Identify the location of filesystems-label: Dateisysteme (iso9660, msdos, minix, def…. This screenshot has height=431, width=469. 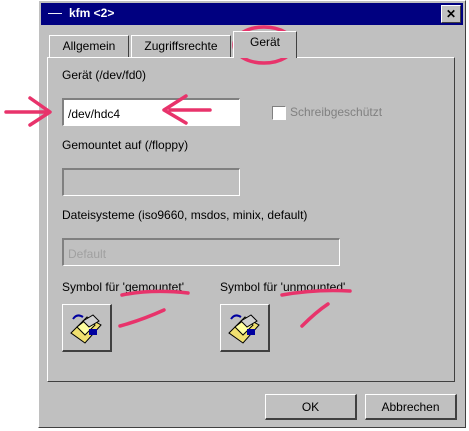
(185, 215).